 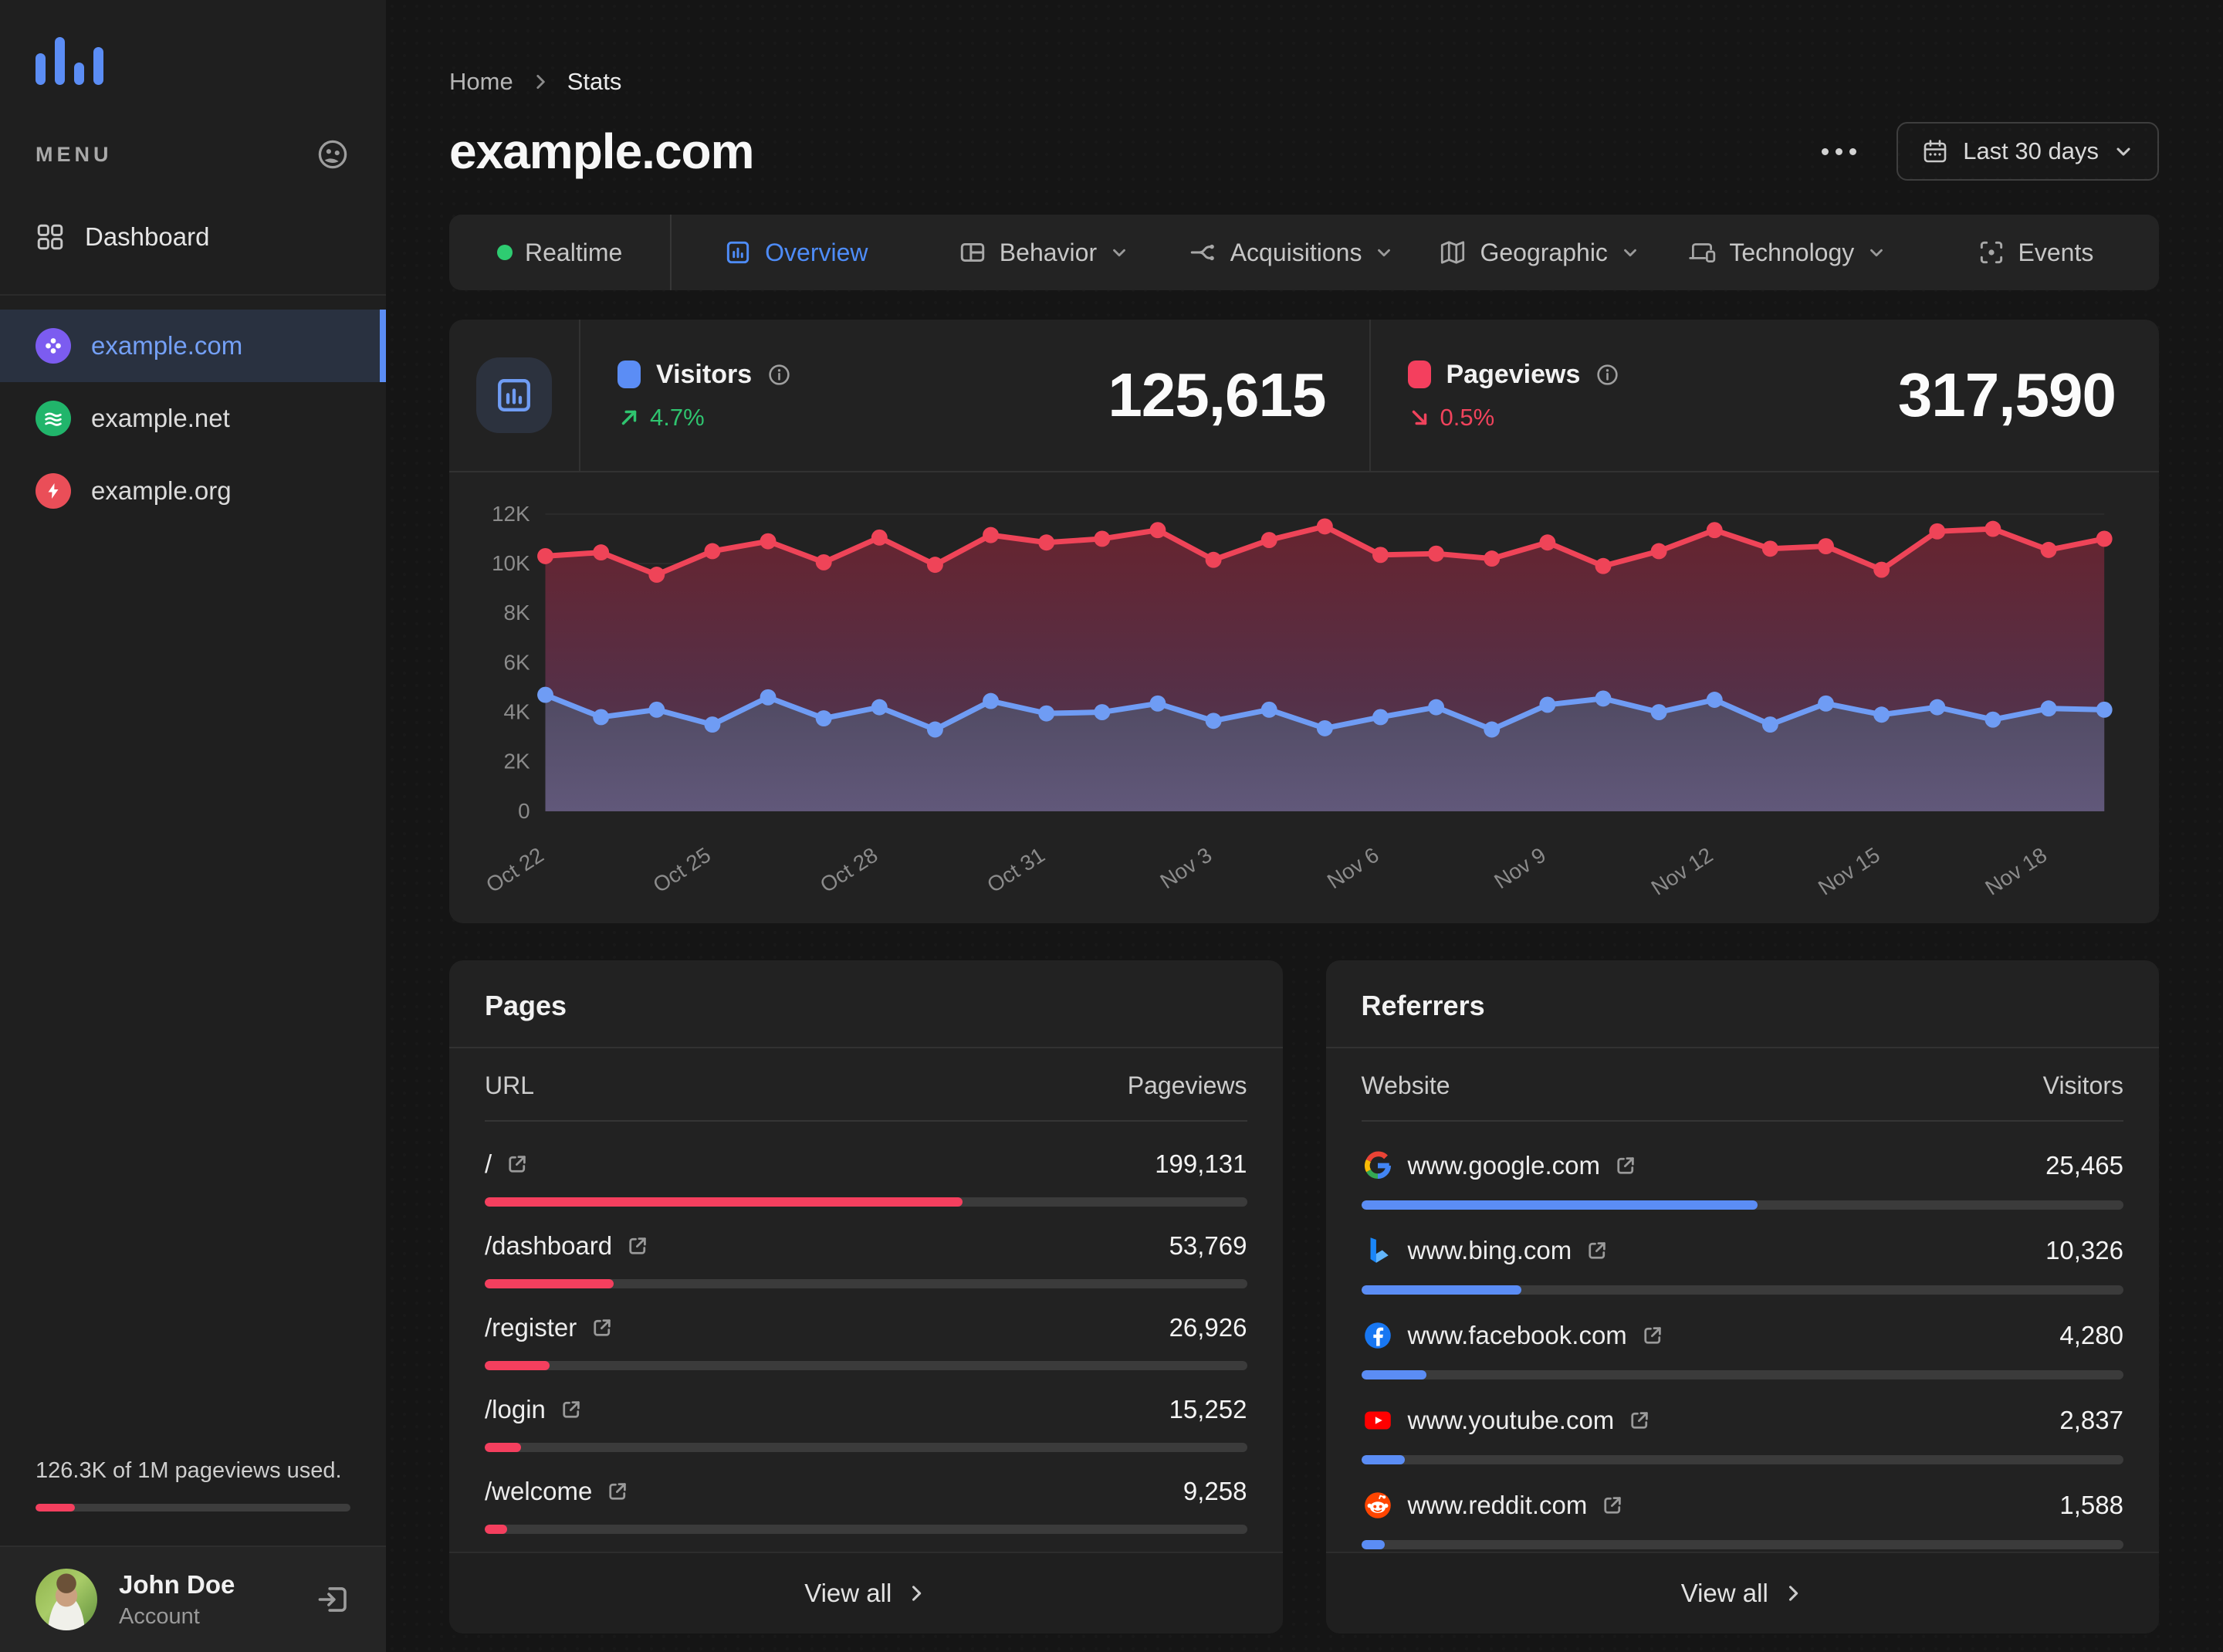 I want to click on scan-icon, so click(x=1991, y=253).